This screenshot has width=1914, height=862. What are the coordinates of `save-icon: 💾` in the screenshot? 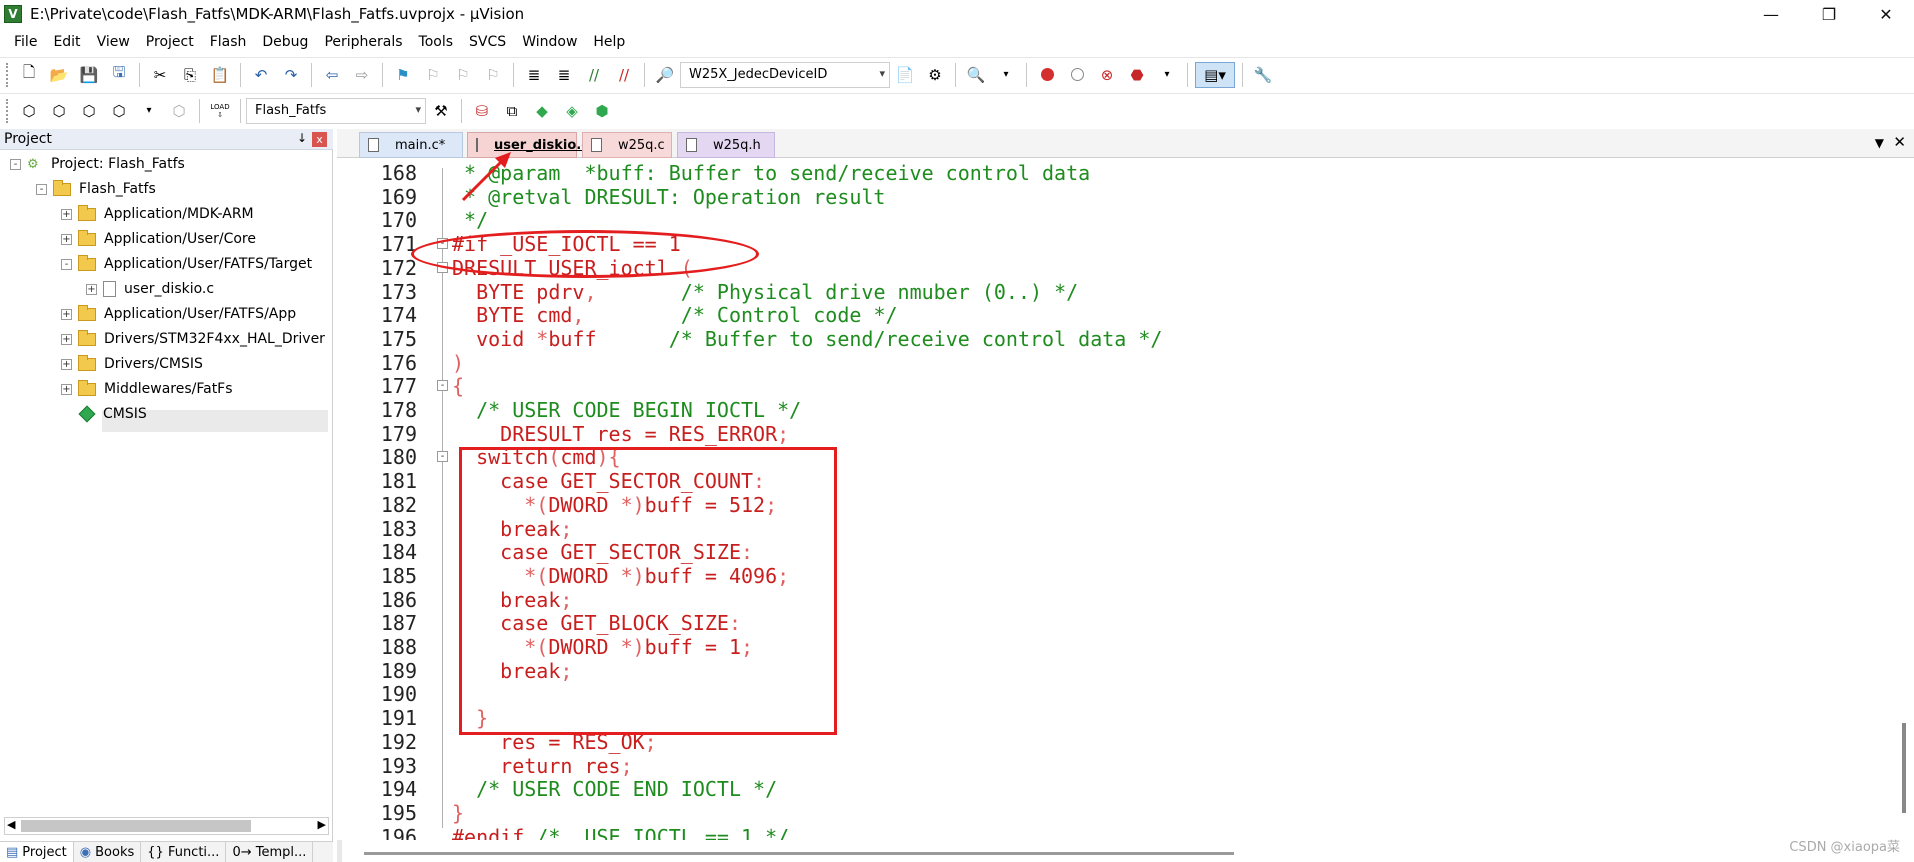 It's located at (89, 75).